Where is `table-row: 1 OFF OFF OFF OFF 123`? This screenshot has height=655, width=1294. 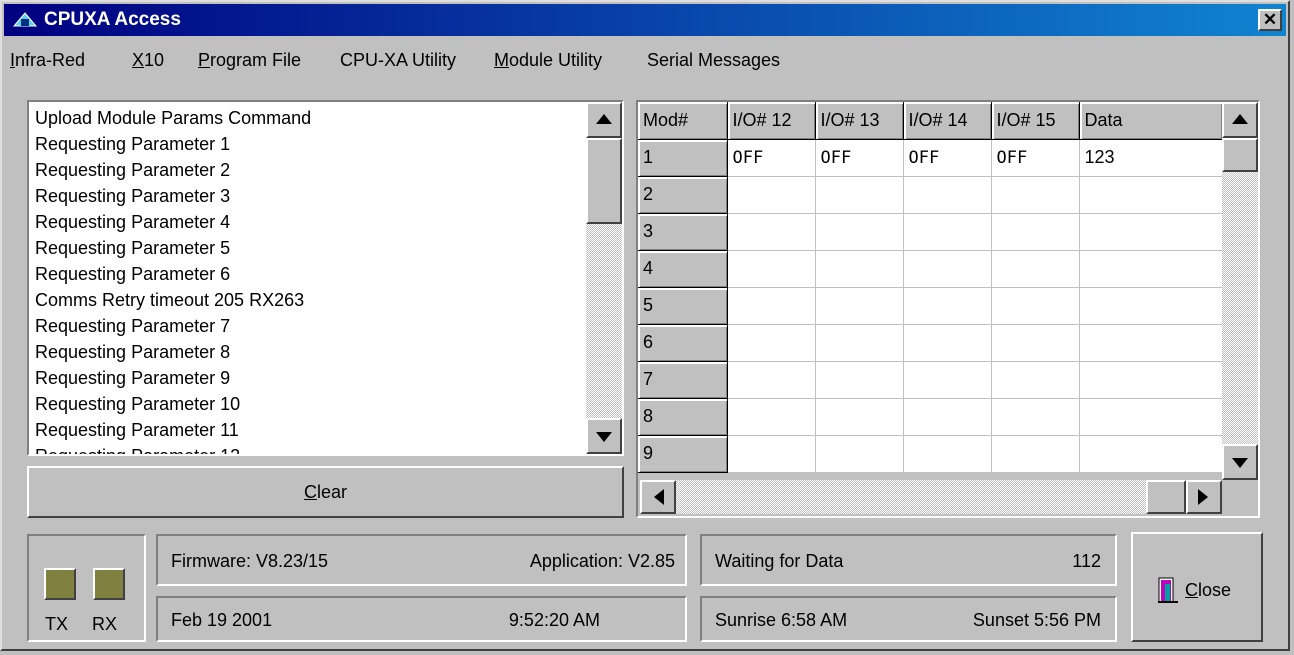 table-row: 1 OFF OFF OFF OFF 123 is located at coordinates (930, 158).